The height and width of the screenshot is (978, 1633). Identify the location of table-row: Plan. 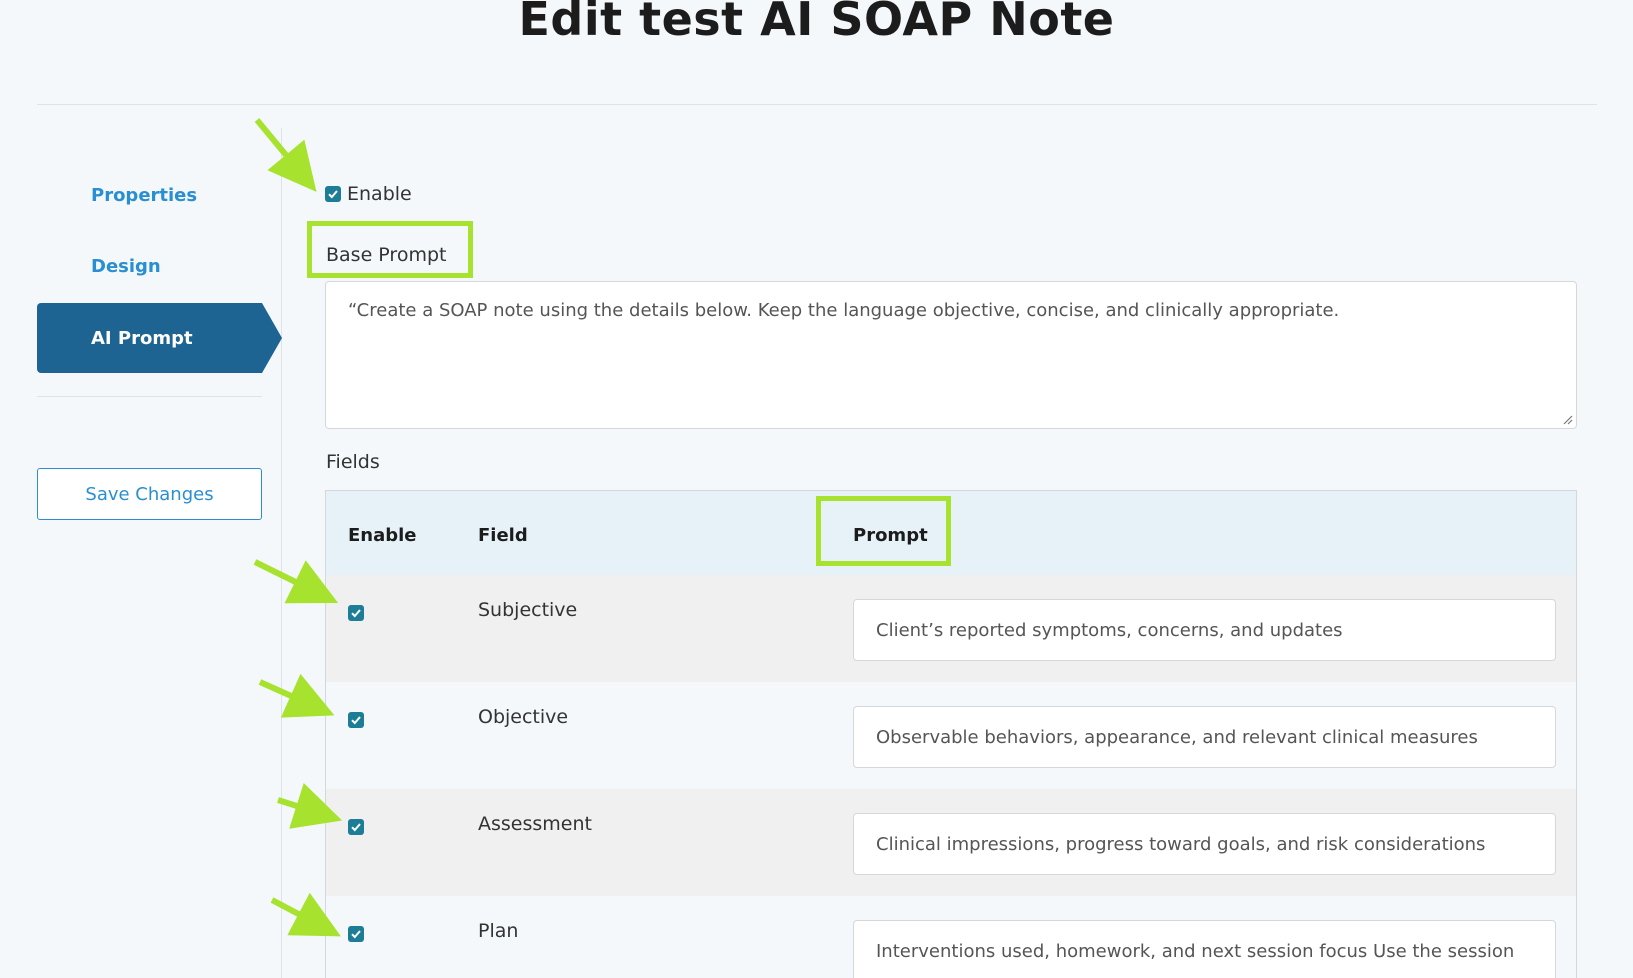
(951, 937).